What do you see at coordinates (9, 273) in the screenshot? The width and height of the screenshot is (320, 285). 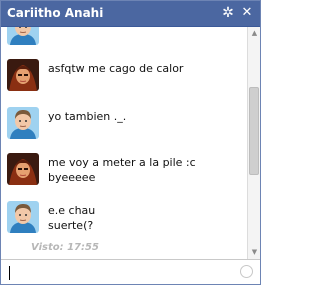 I see `text-cursor` at bounding box center [9, 273].